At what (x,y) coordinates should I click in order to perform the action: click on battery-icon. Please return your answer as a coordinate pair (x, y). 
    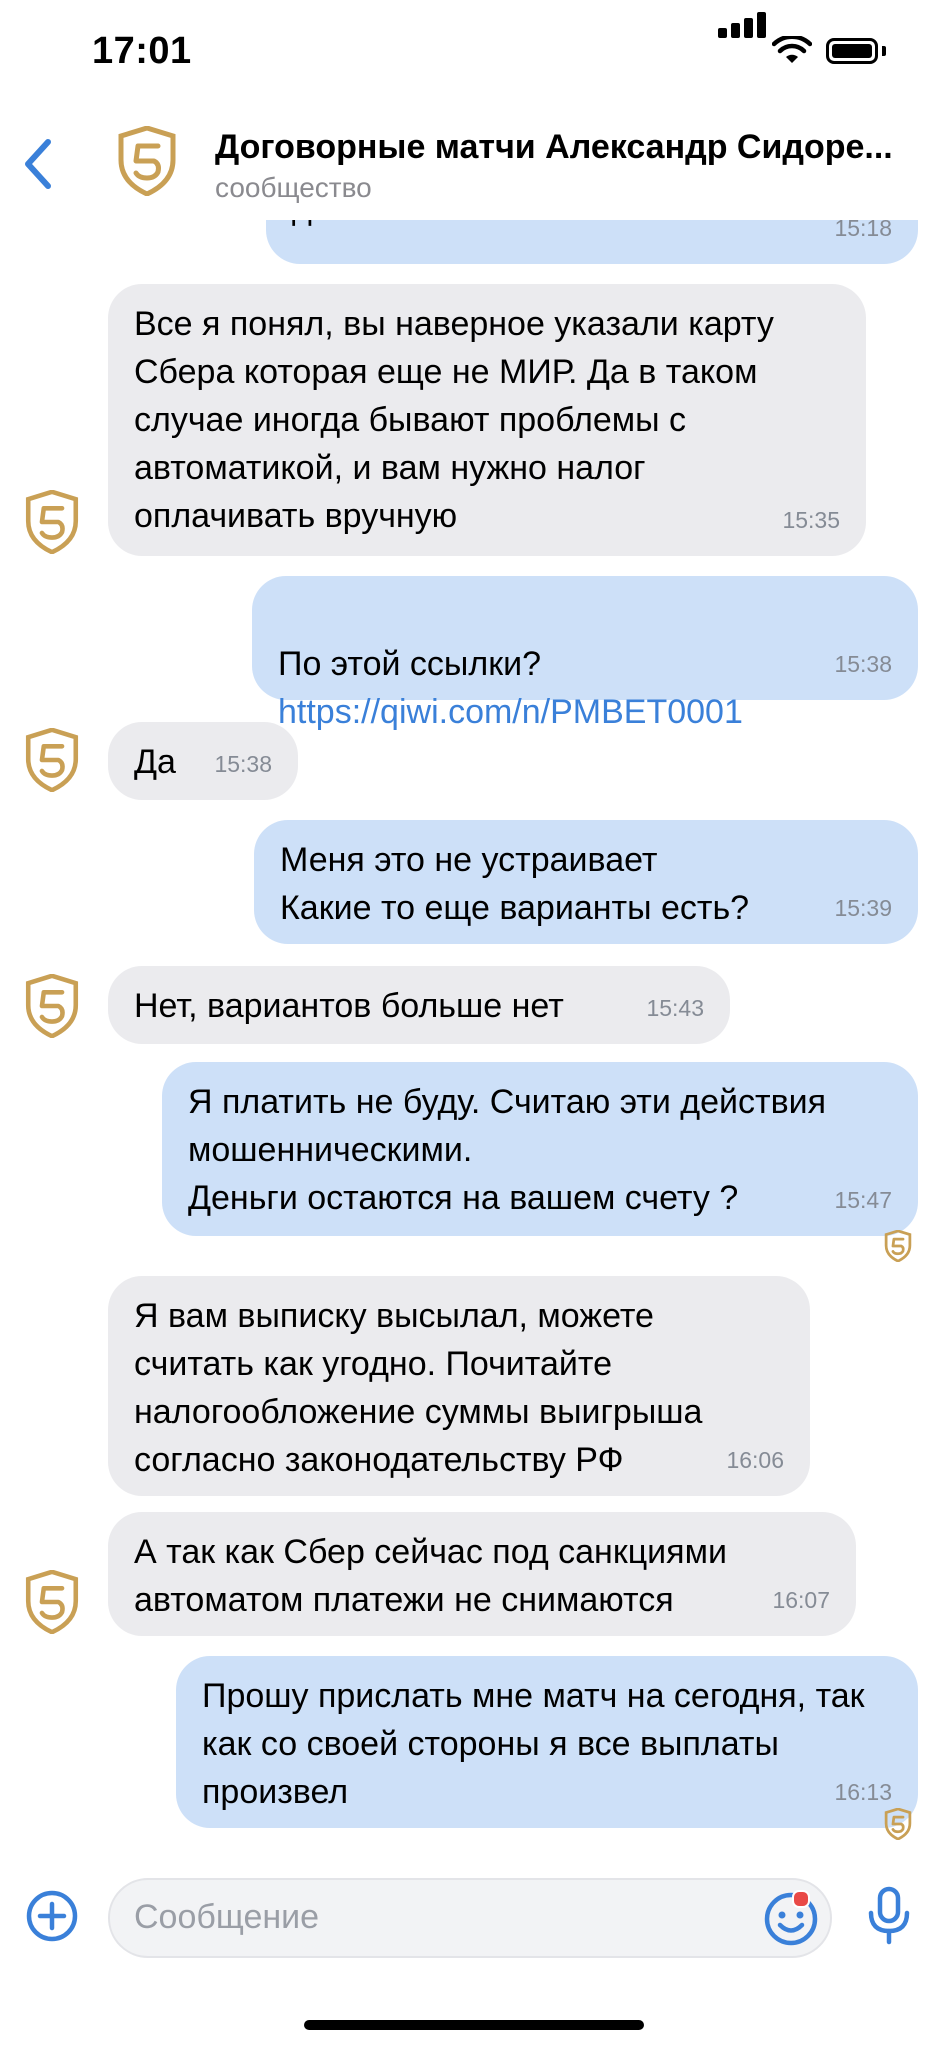
    Looking at the image, I should click on (852, 51).